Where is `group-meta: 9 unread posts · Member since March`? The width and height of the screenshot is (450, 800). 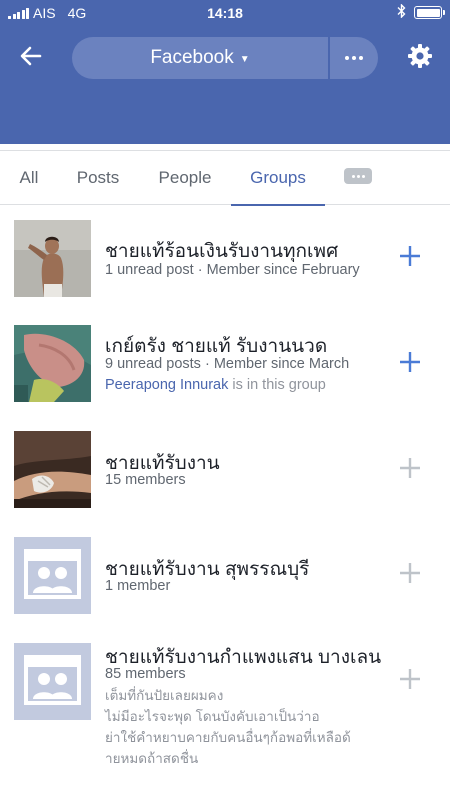 group-meta: 9 unread posts · Member since March is located at coordinates (227, 364).